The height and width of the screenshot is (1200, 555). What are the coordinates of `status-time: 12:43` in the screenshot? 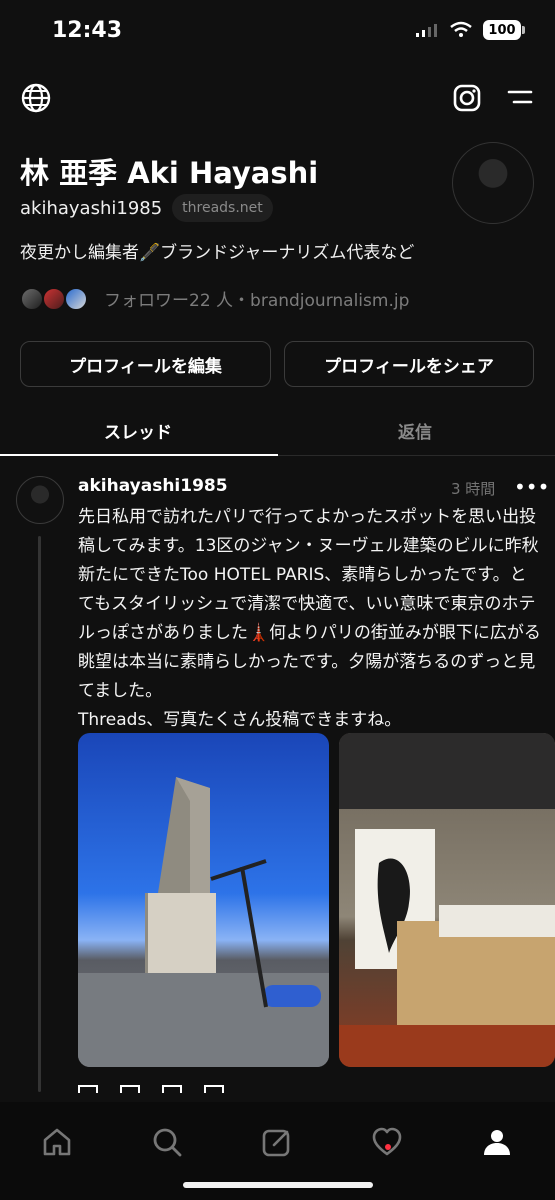 It's located at (87, 30).